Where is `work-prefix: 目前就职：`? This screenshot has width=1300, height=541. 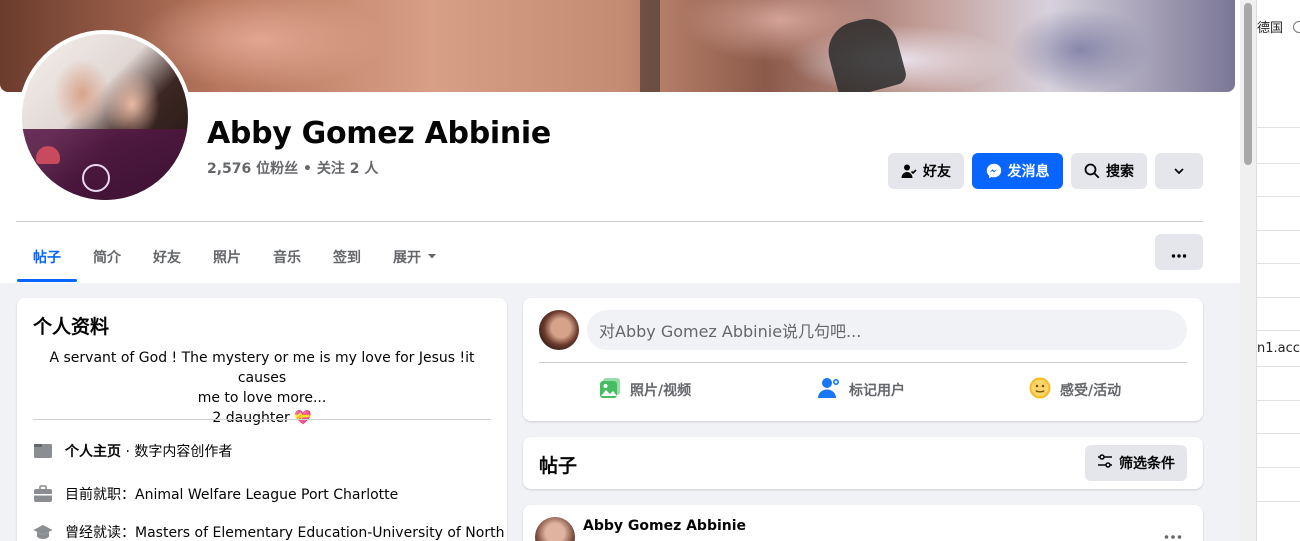 work-prefix: 目前就职： is located at coordinates (100, 495).